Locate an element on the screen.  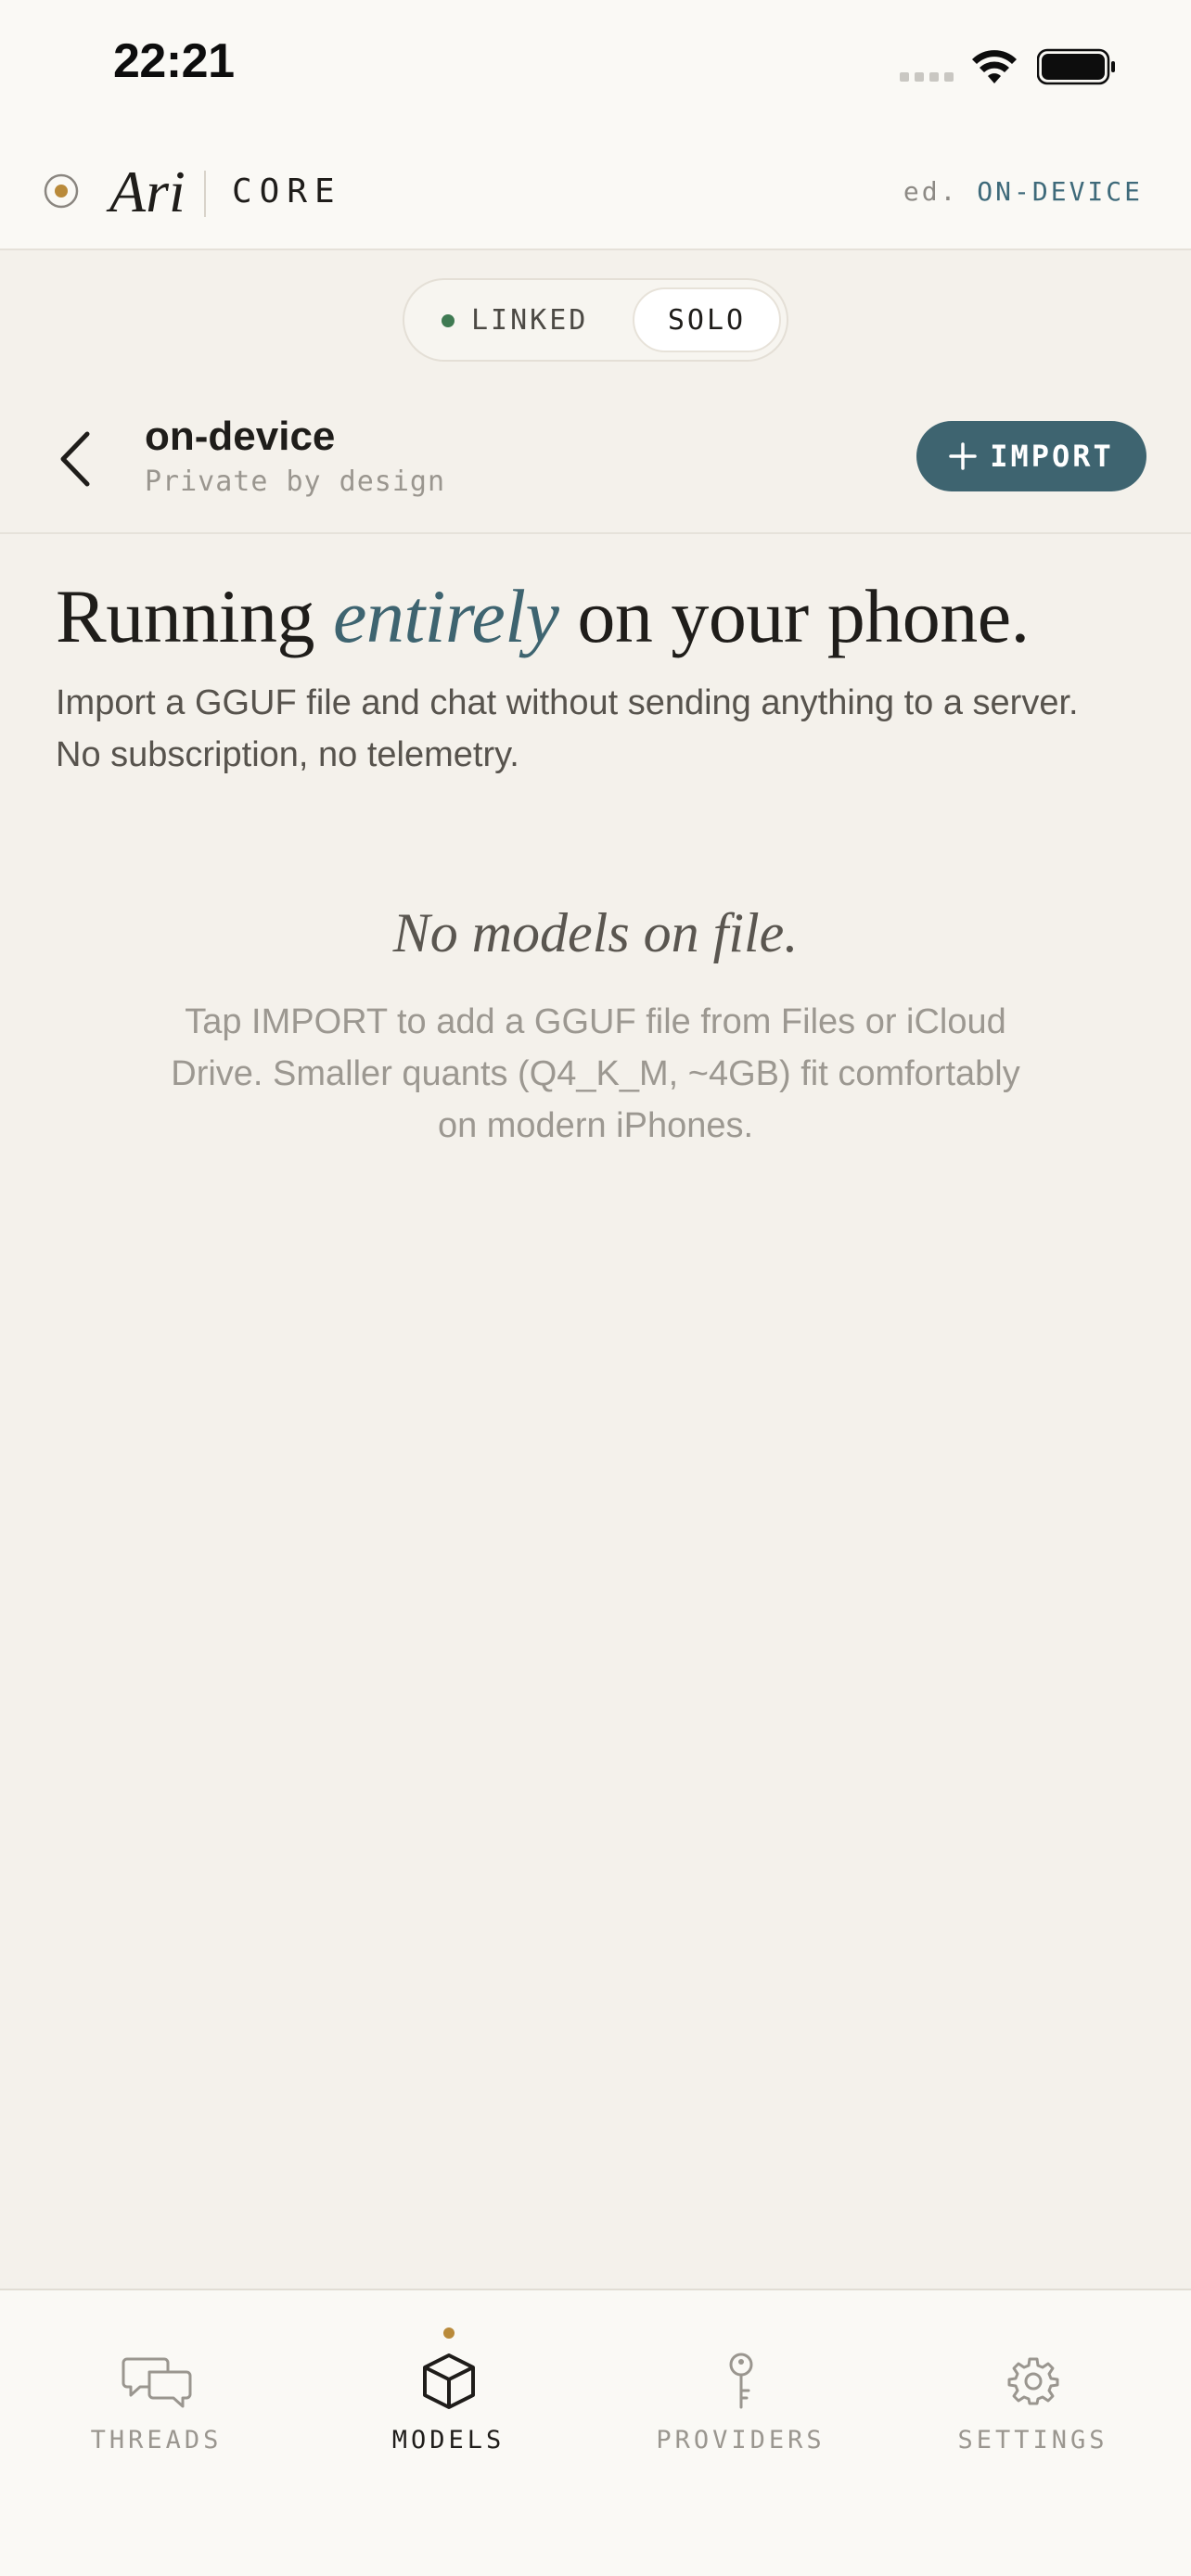
brand-name: Ari is located at coordinates (147, 191).